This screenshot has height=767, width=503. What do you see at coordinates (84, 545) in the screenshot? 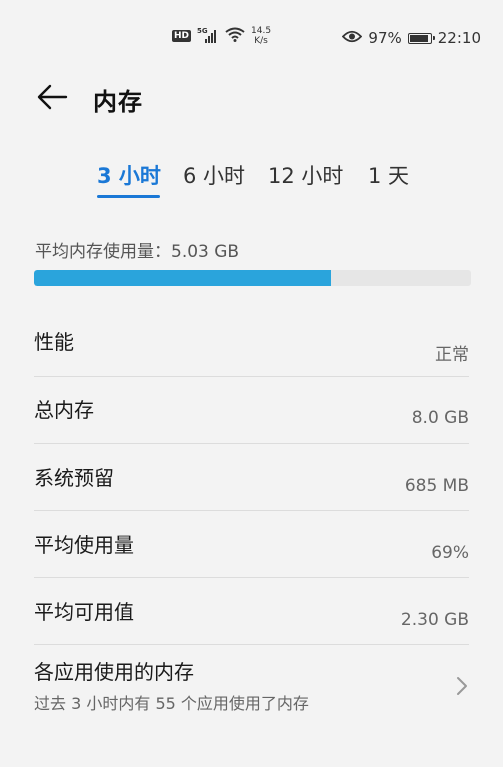
I see `row-label: 平均使用量` at bounding box center [84, 545].